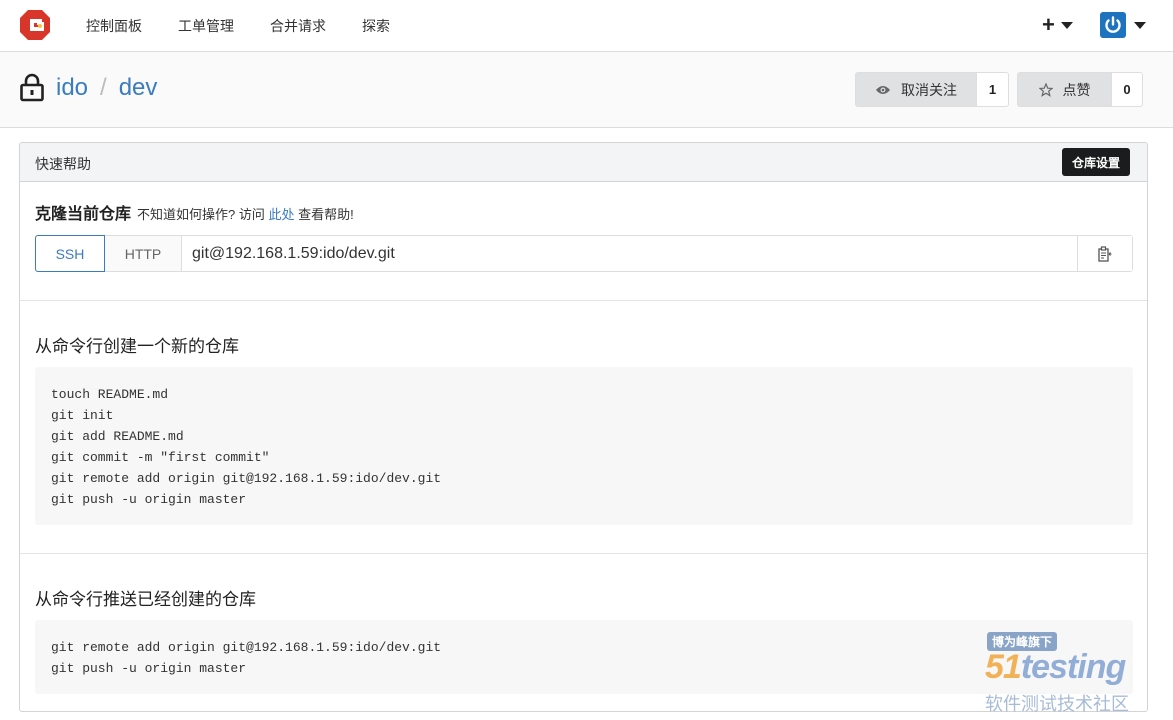  I want to click on star-label: 点赞, so click(1076, 89).